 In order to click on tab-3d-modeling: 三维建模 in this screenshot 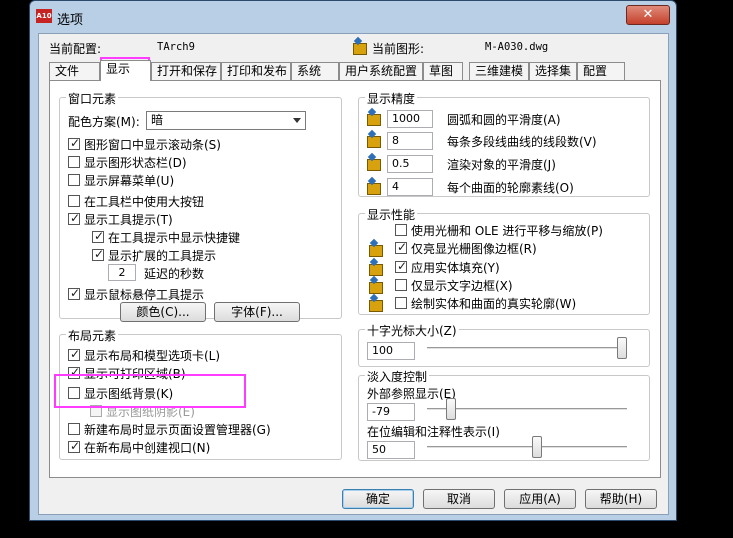, I will do `click(499, 71)`.